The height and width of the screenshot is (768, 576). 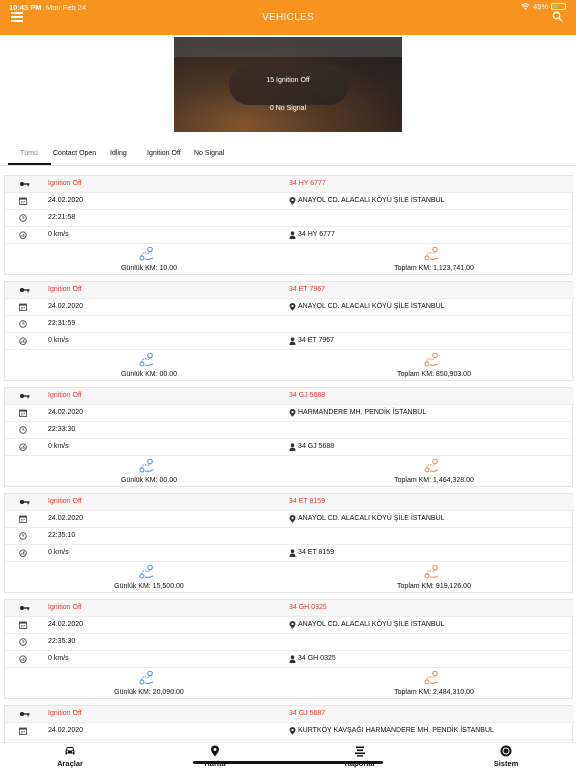 I want to click on summary-banner: 15 Ignition Off 0 No Signal, so click(x=288, y=84).